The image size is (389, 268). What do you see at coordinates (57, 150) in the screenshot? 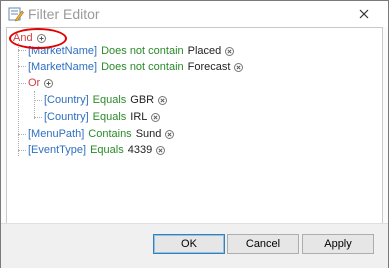
I see `condition-field: [EventType]` at bounding box center [57, 150].